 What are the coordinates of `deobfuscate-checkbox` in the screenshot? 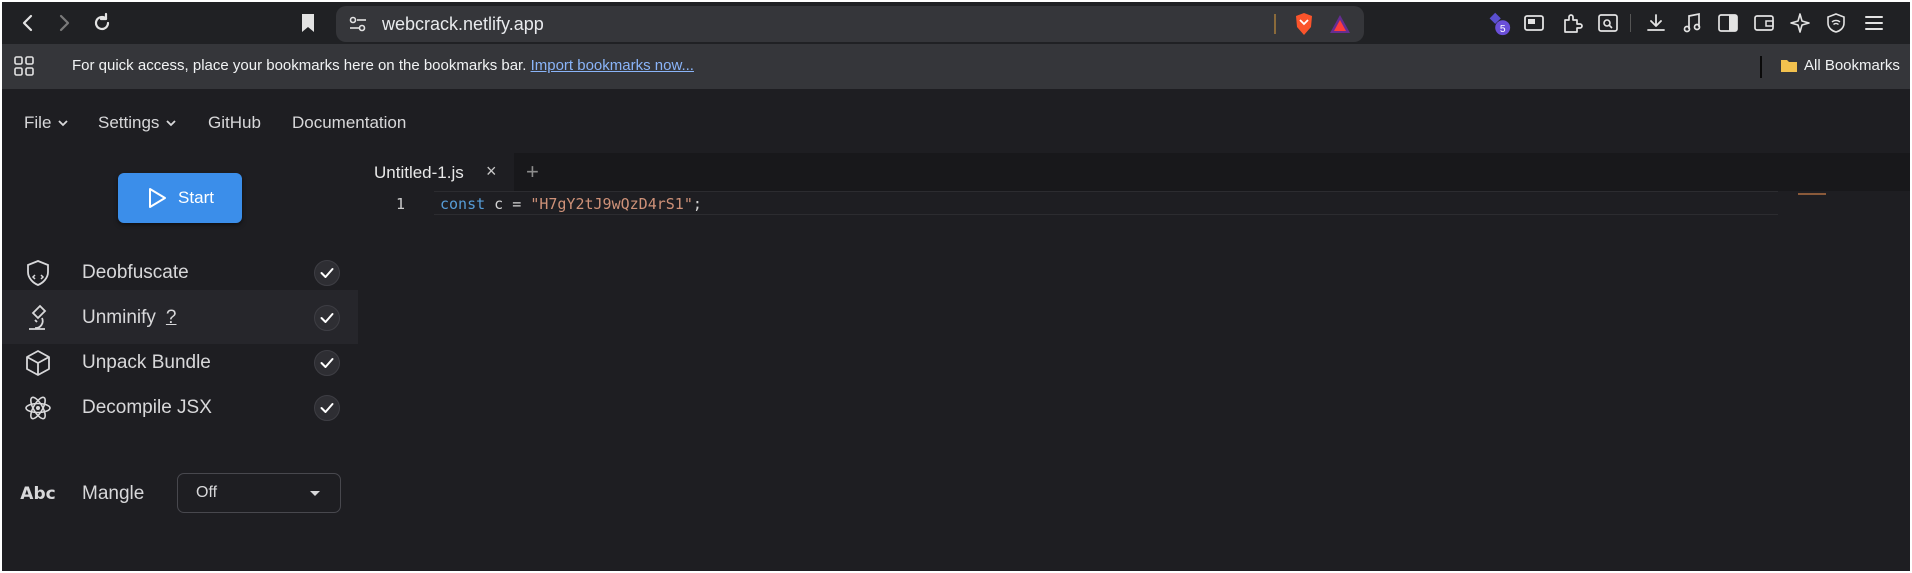 It's located at (327, 273).